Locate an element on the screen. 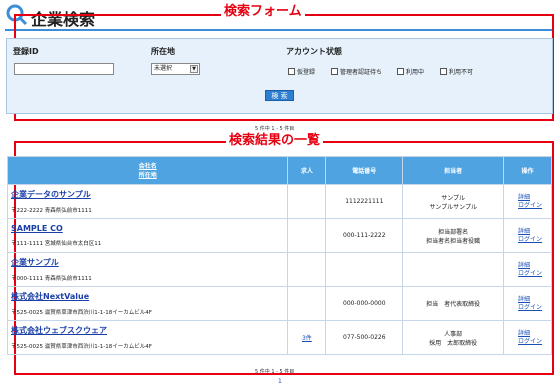  action-header: 操作 is located at coordinates (527, 170).